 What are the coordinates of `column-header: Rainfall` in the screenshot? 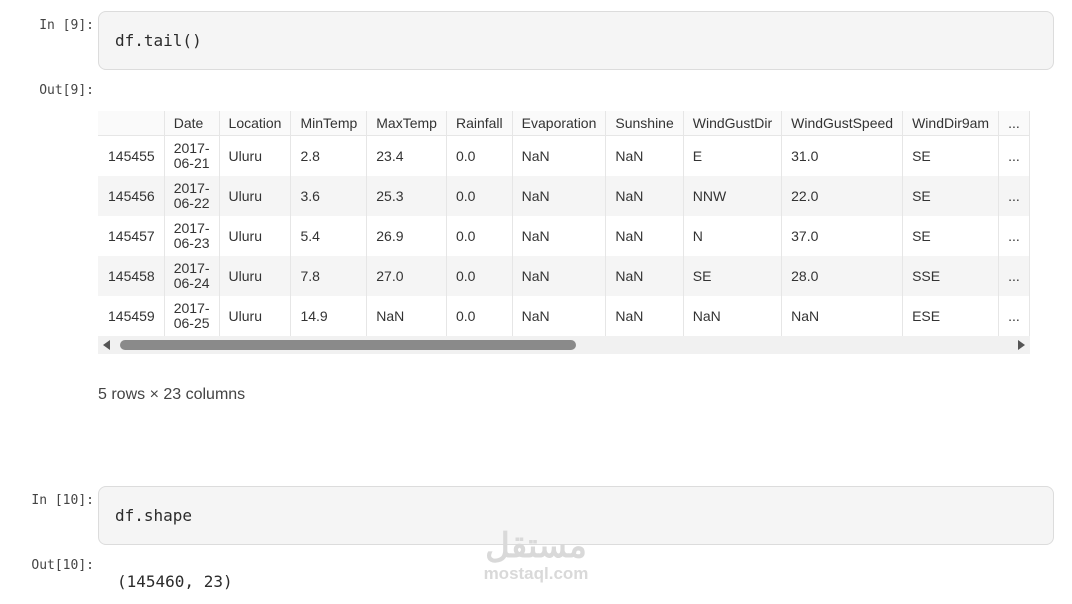 It's located at (479, 123).